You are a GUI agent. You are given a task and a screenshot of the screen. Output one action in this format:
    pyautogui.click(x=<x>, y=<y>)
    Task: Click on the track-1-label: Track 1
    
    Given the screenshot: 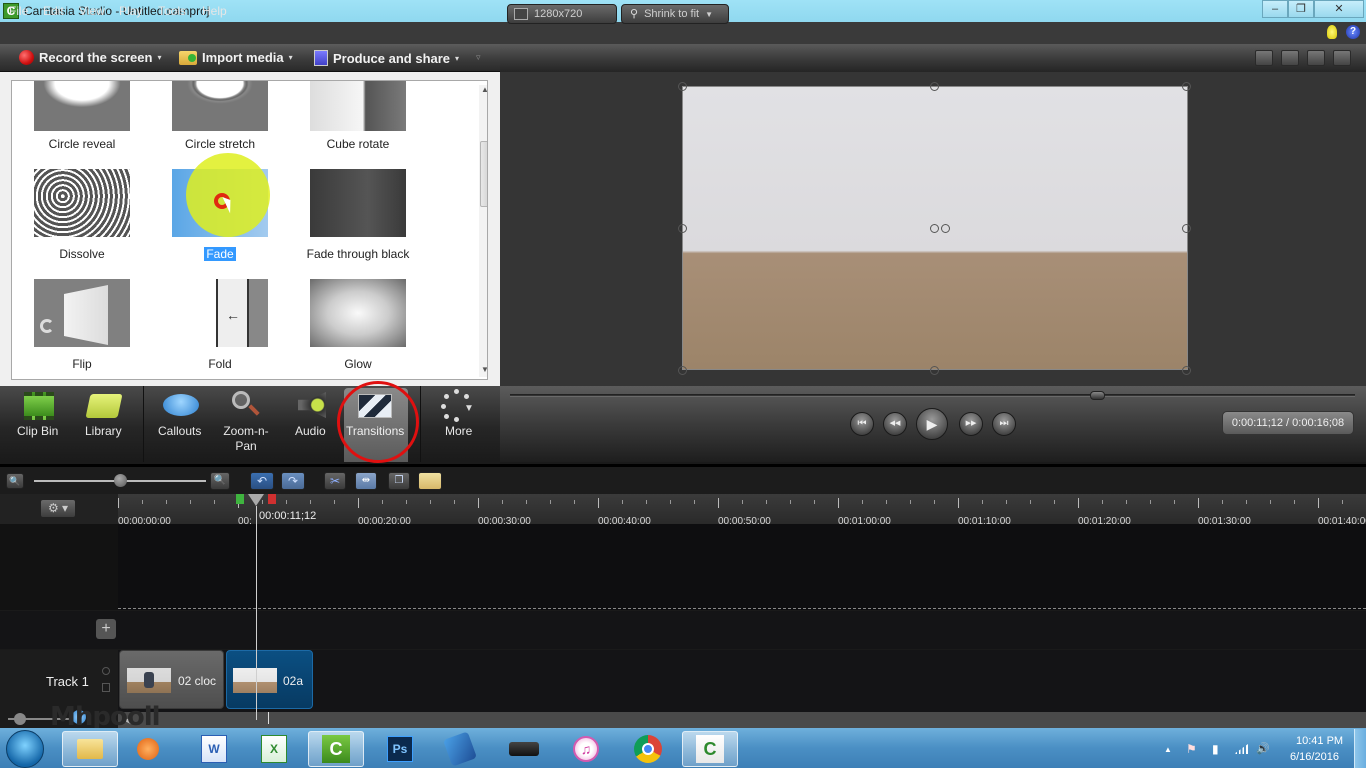 What is the action you would take?
    pyautogui.click(x=67, y=681)
    